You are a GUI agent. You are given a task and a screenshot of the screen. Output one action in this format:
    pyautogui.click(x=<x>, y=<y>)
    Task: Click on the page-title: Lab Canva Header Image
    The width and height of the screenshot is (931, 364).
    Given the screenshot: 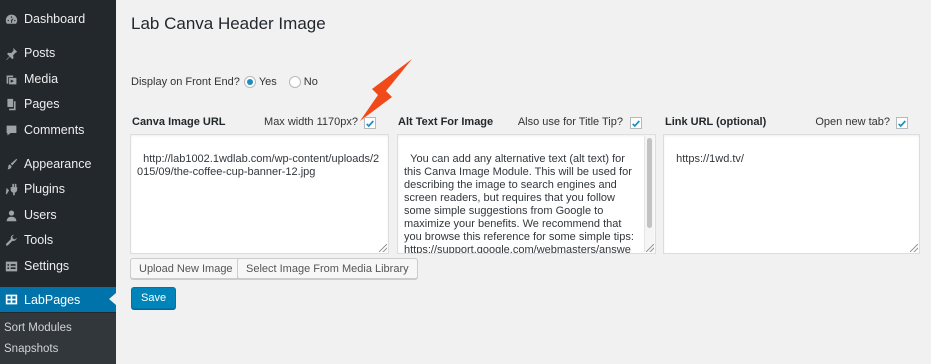 What is the action you would take?
    pyautogui.click(x=228, y=23)
    